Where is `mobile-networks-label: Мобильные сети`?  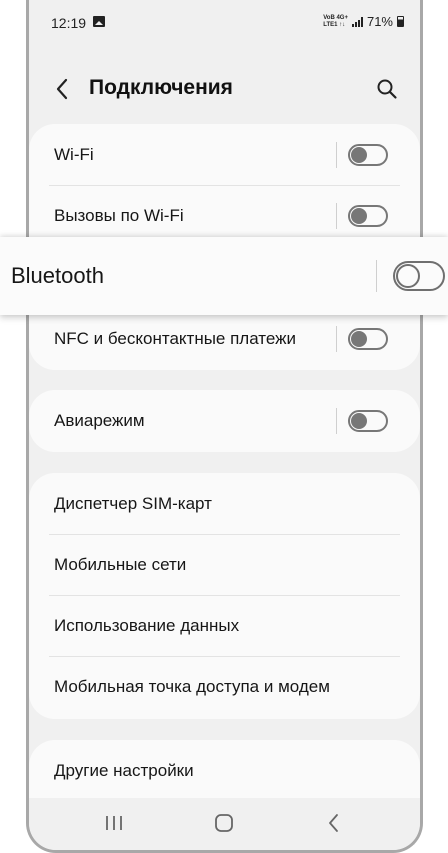
mobile-networks-label: Мобильные сети is located at coordinates (120, 564).